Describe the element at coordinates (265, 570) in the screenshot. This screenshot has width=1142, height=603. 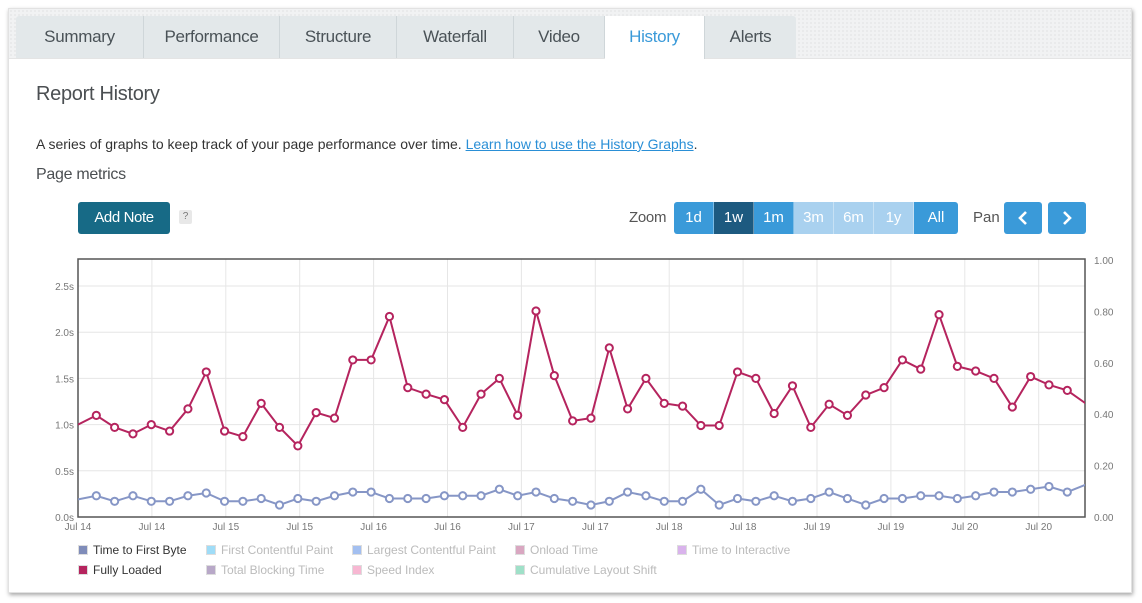
I see `legend-total-blocking-time: Total Blocking Time` at that location.